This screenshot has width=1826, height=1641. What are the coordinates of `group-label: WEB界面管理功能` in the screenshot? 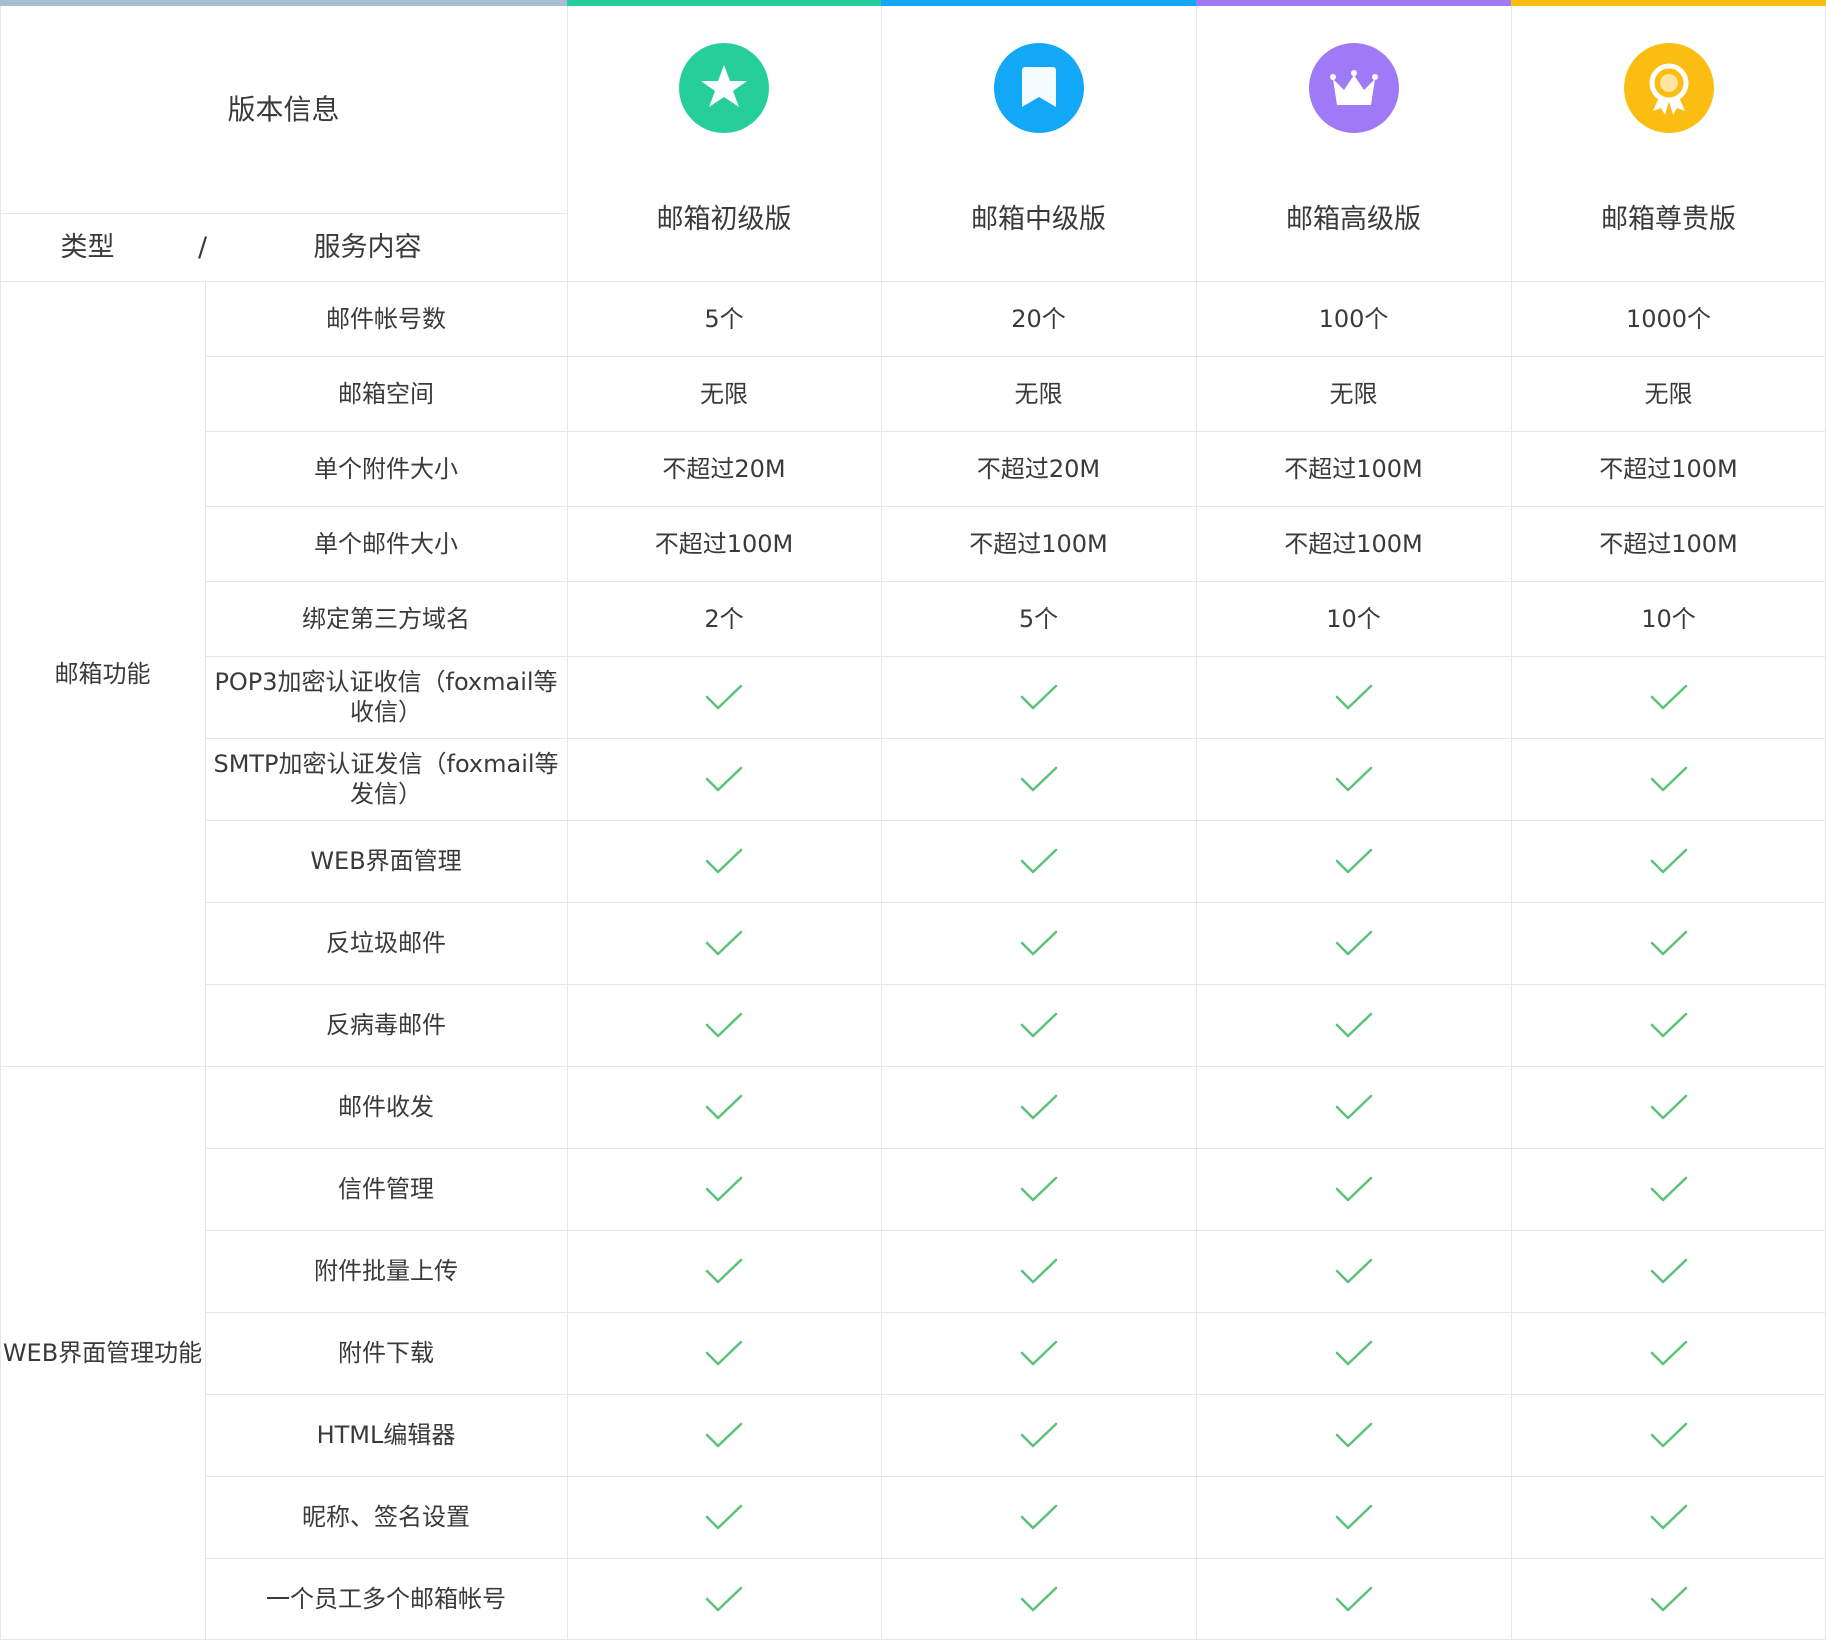 It's located at (102, 1353).